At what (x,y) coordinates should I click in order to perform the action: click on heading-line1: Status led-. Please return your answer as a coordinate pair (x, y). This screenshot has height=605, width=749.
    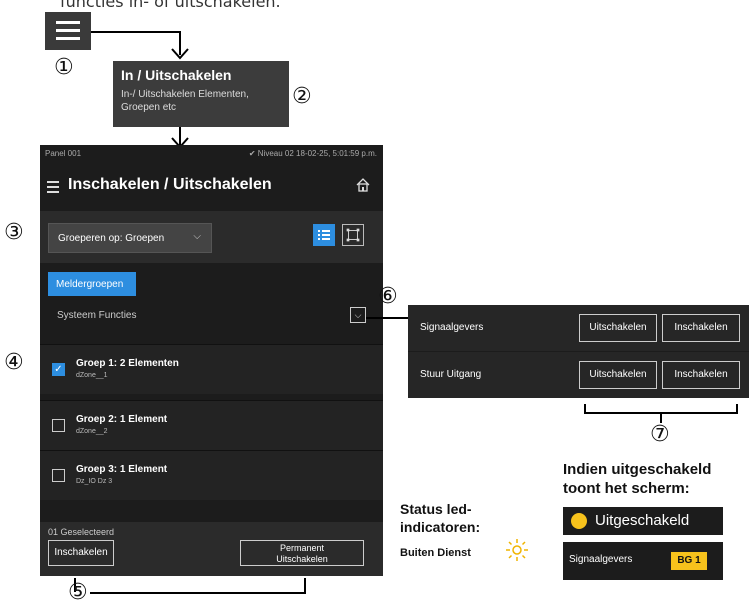
    Looking at the image, I should click on (436, 509).